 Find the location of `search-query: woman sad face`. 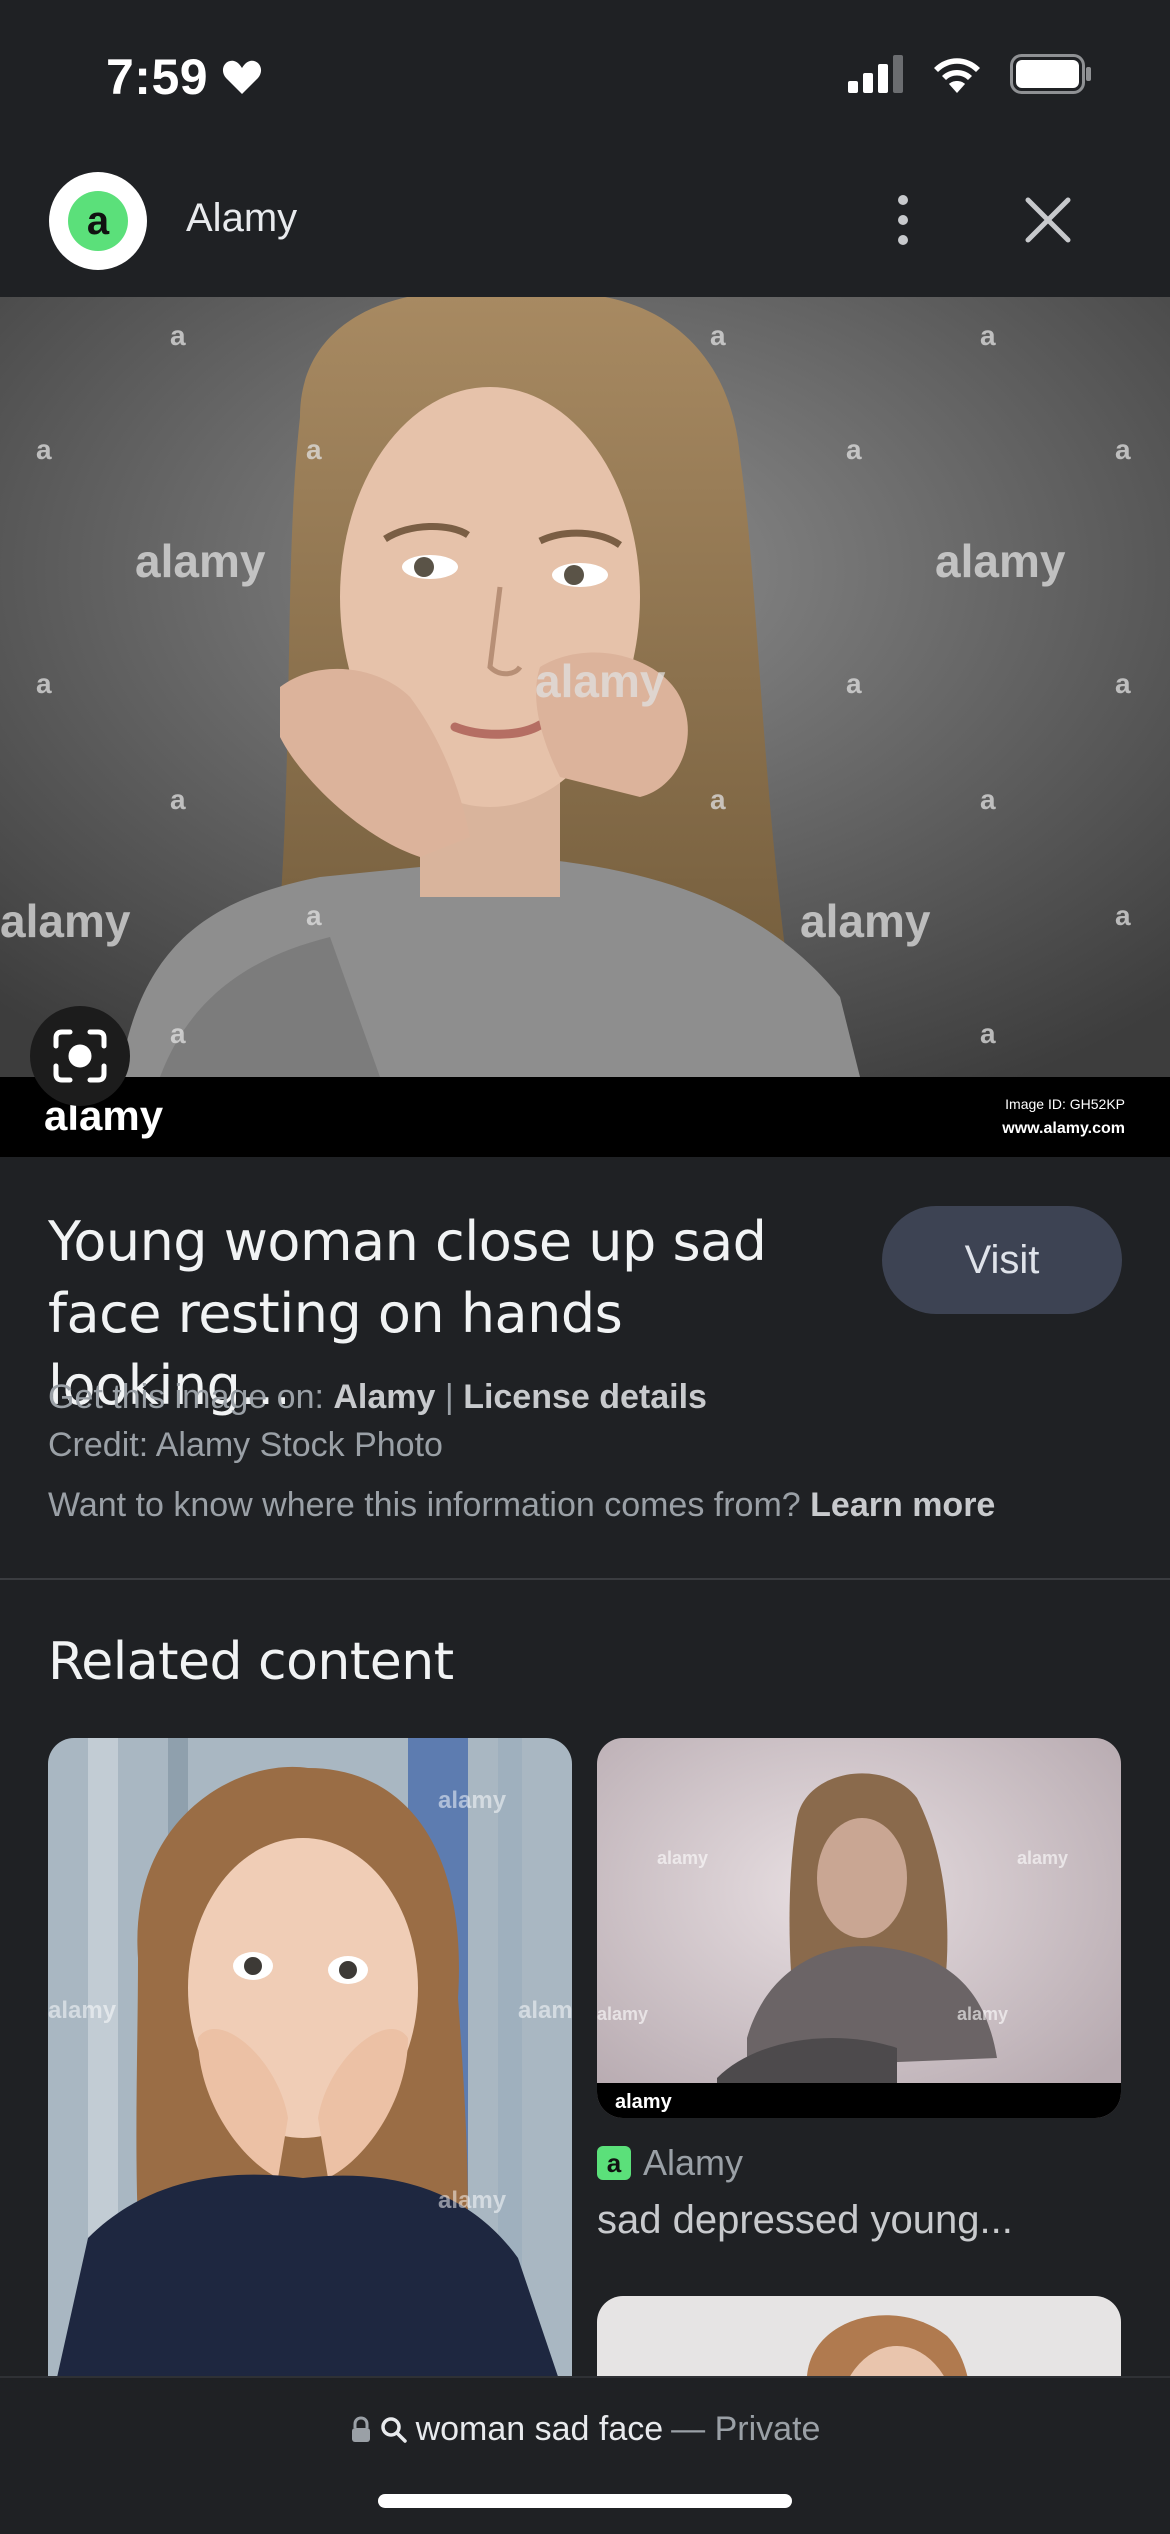

search-query: woman sad face is located at coordinates (539, 2429).